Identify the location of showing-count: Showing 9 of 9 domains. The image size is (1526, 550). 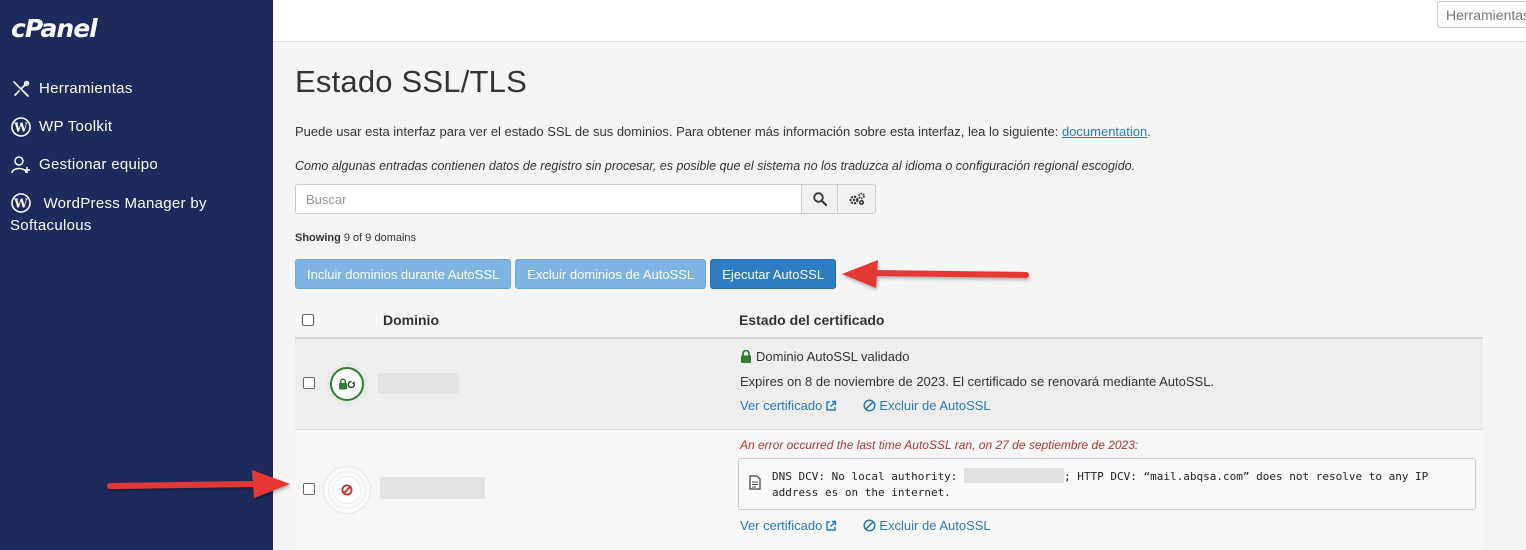
(355, 238).